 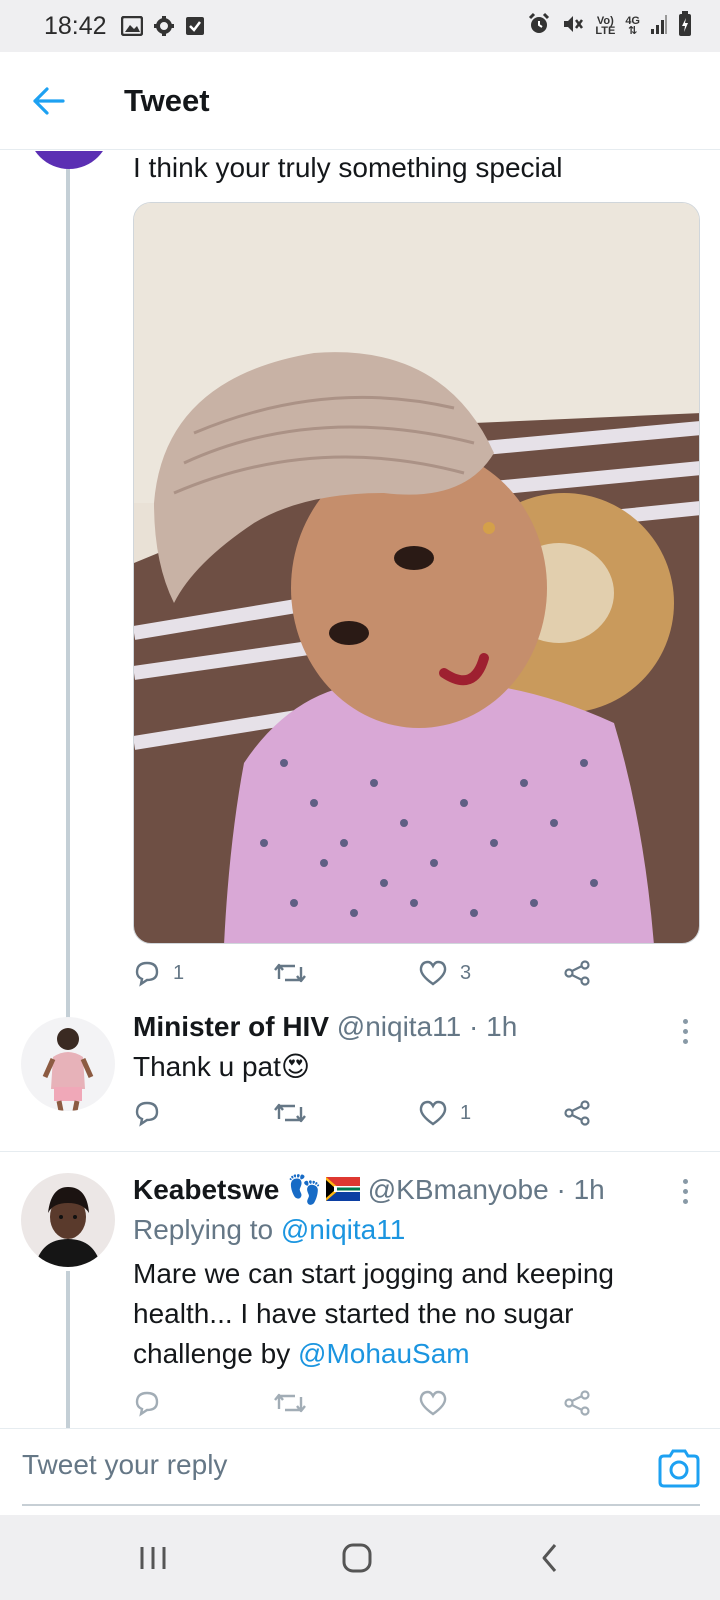 What do you see at coordinates (605, 26) in the screenshot?
I see `volte-icon: Vo) LTE` at bounding box center [605, 26].